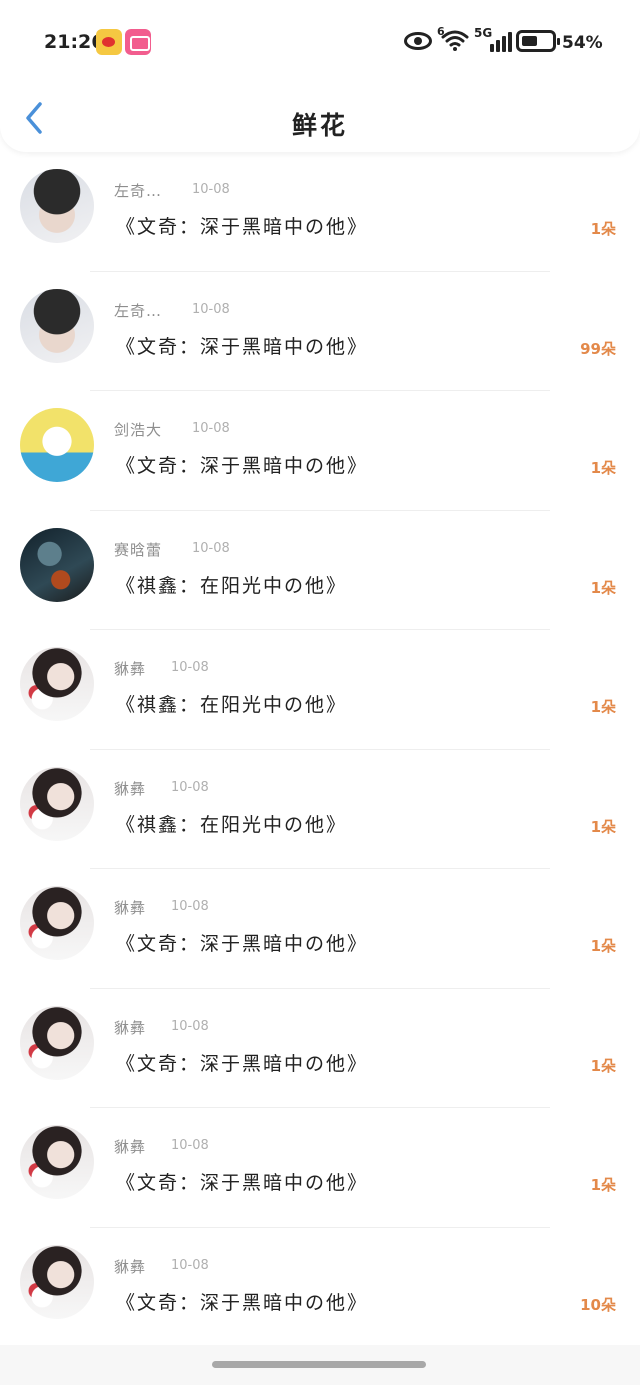  Describe the element at coordinates (598, 1304) in the screenshot. I see `flower-count: 10朵` at that location.